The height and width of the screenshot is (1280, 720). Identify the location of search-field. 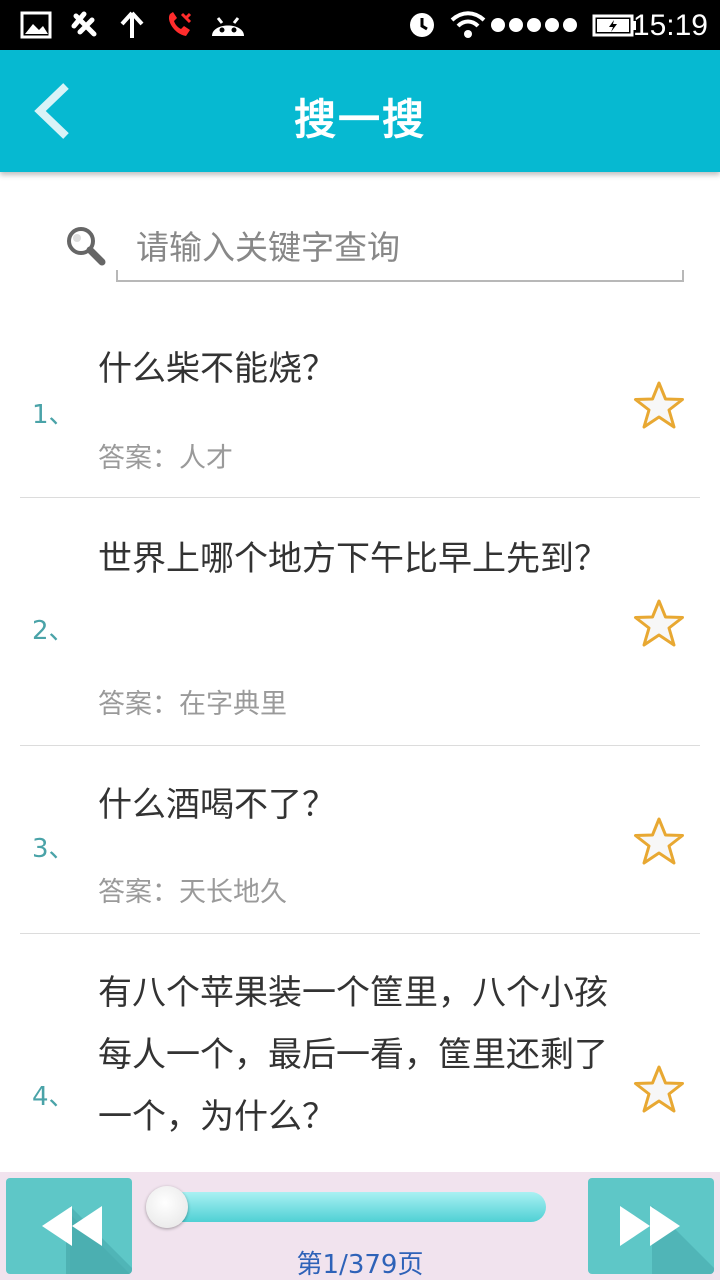
(400, 250).